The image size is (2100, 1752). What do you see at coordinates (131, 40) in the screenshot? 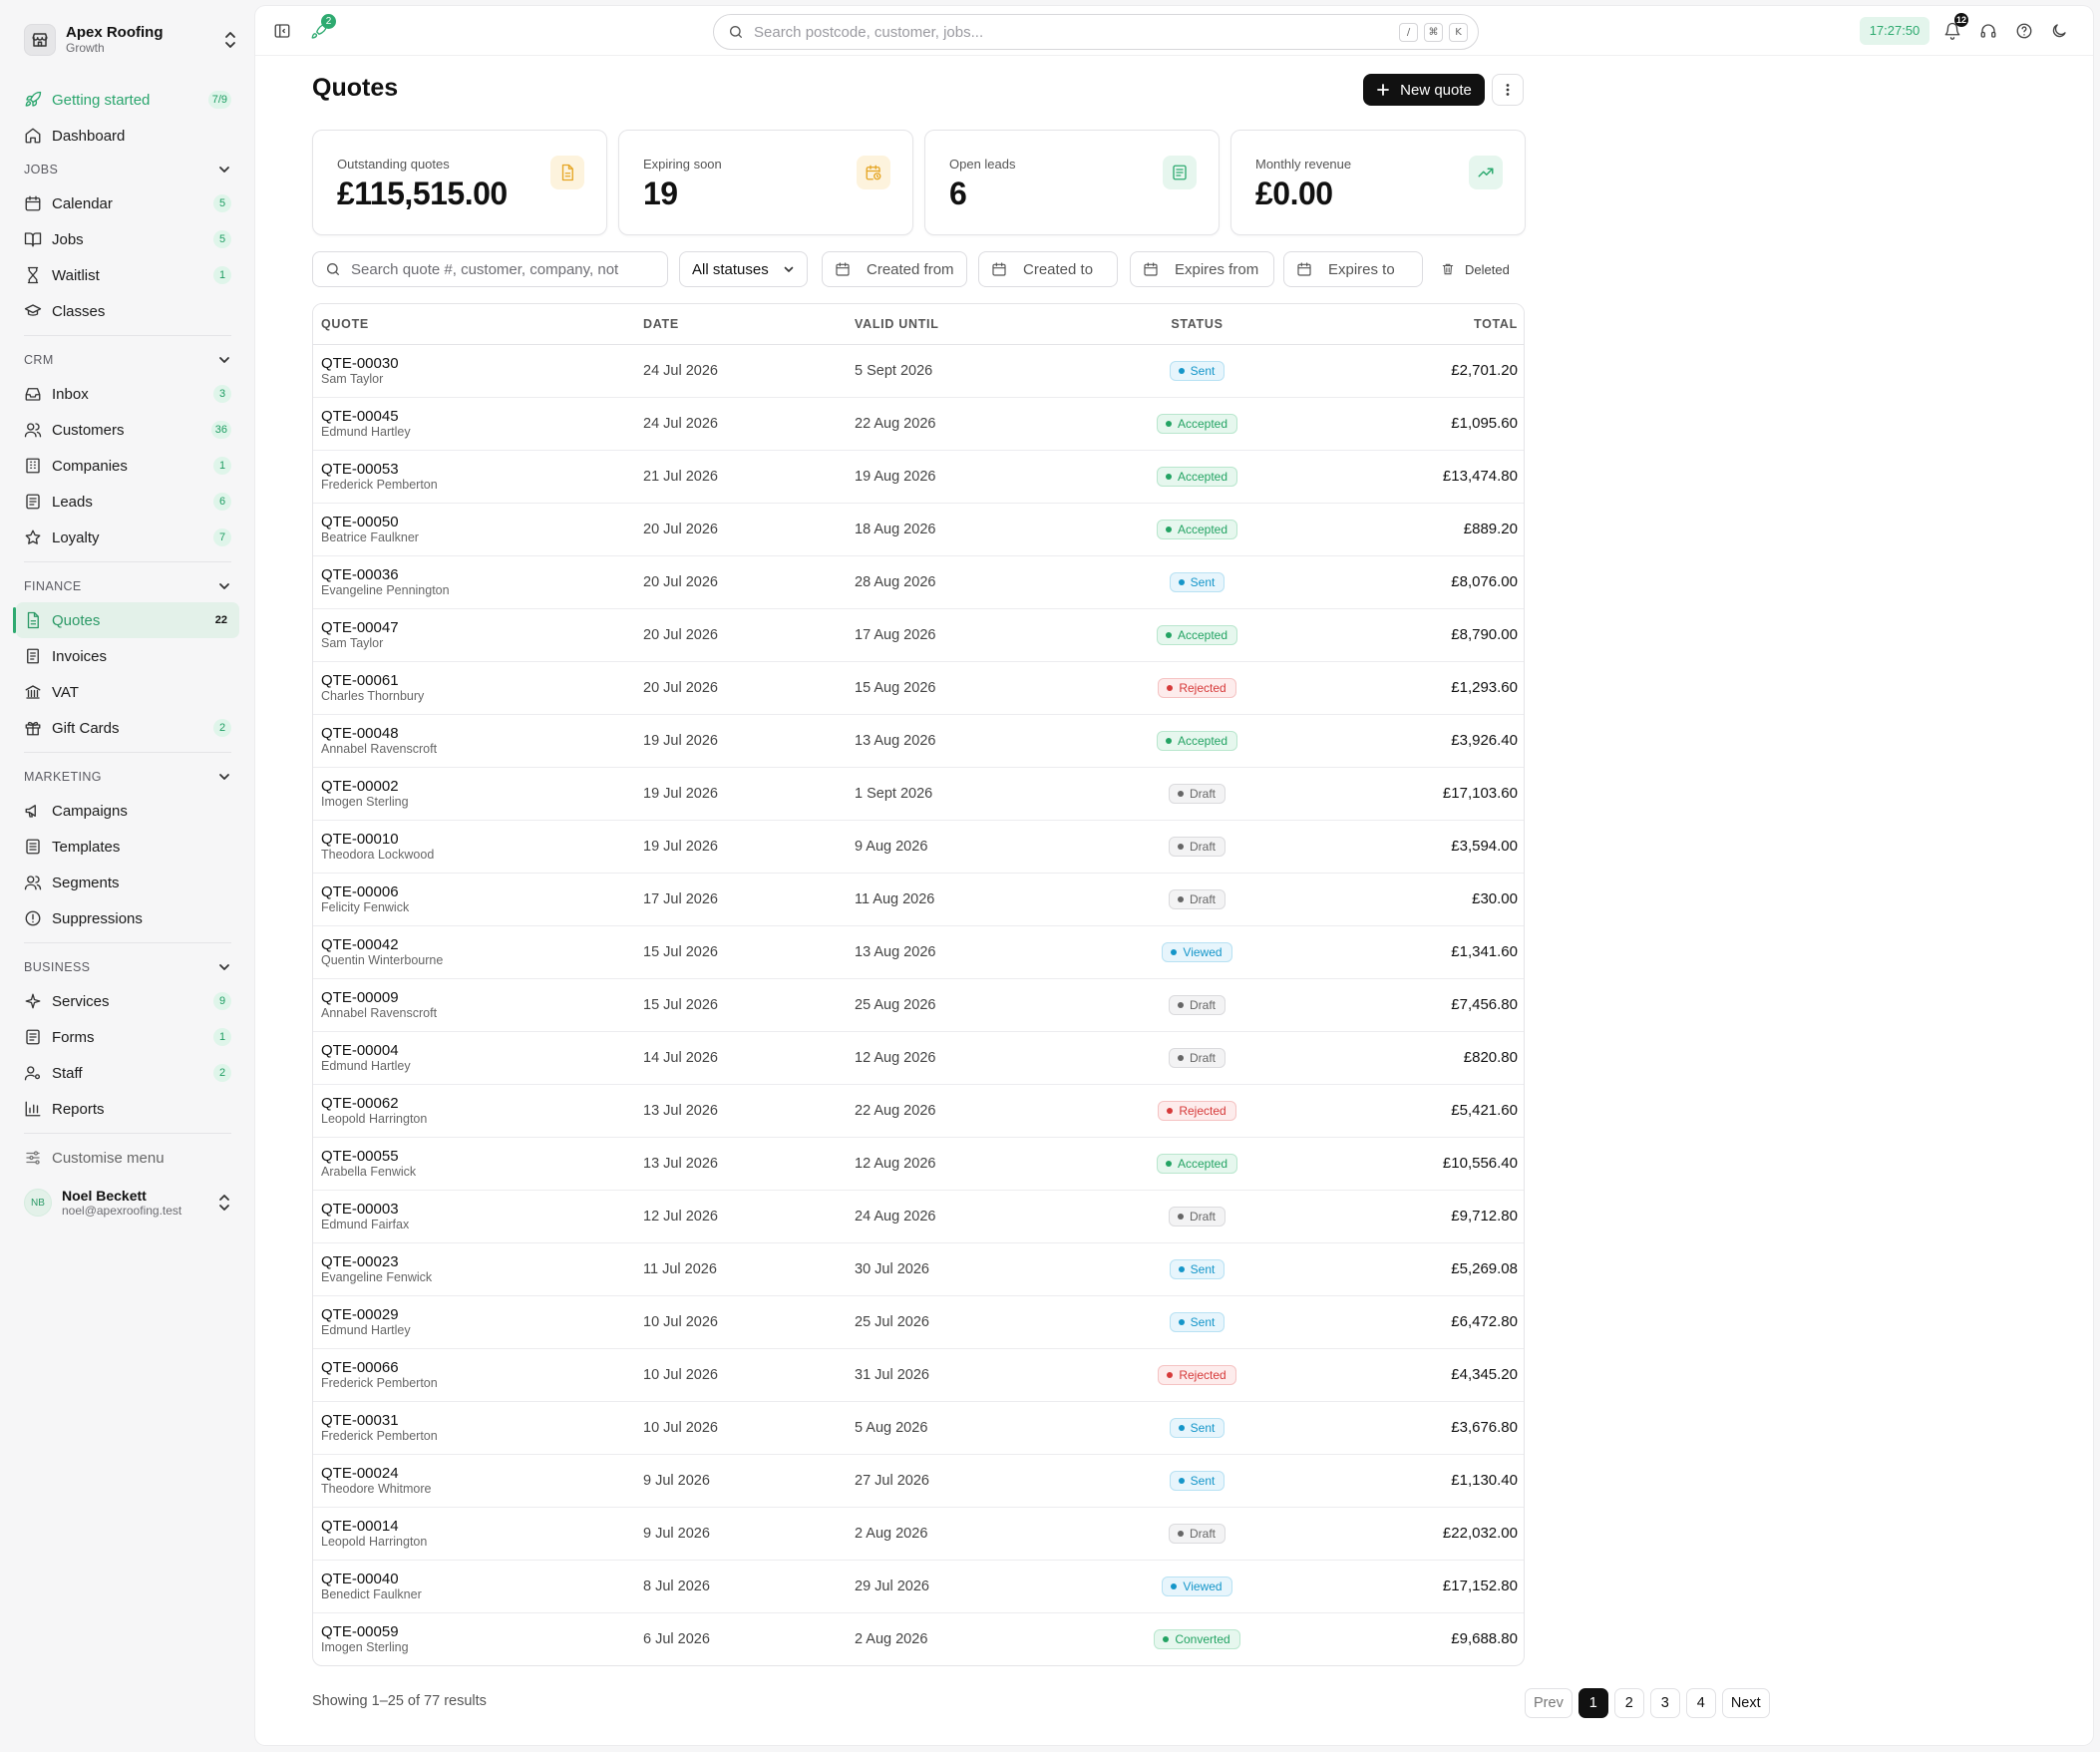
I see `workspace-switcher: Apex Roofing Growth` at bounding box center [131, 40].